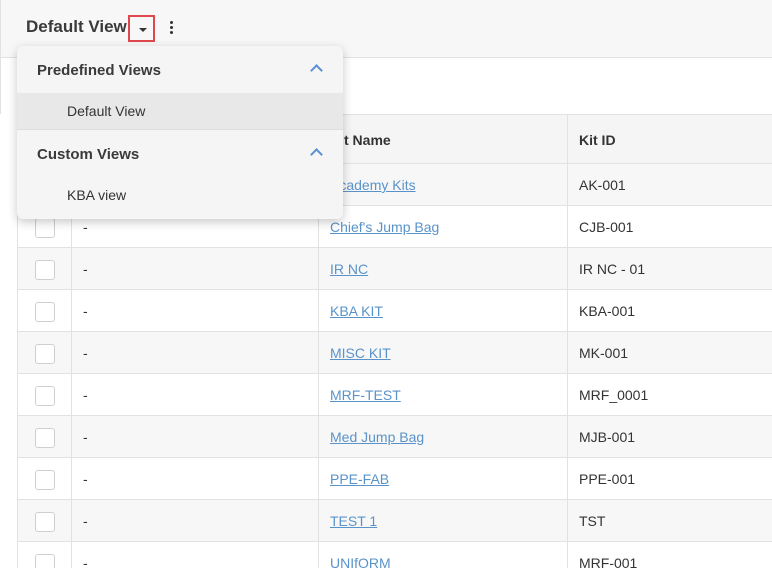 The height and width of the screenshot is (568, 772). Describe the element at coordinates (608, 561) in the screenshot. I see `kit-id: MRF-001` at that location.